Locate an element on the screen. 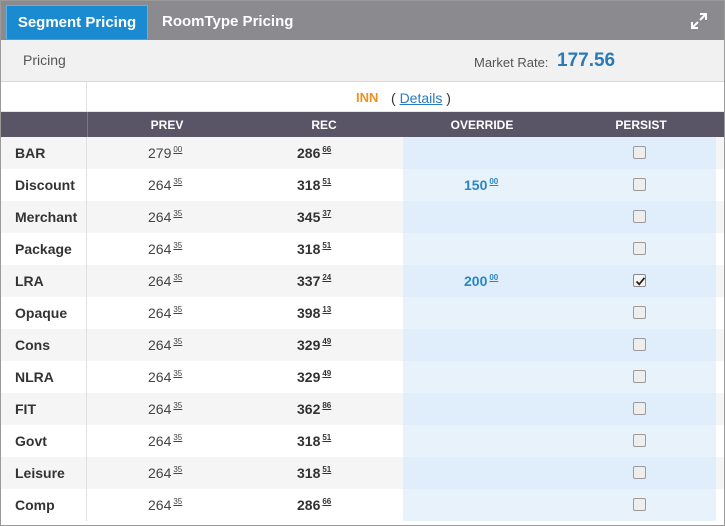 The width and height of the screenshot is (725, 526). table-row: Opaque 264 35 398 13 is located at coordinates (362, 313).